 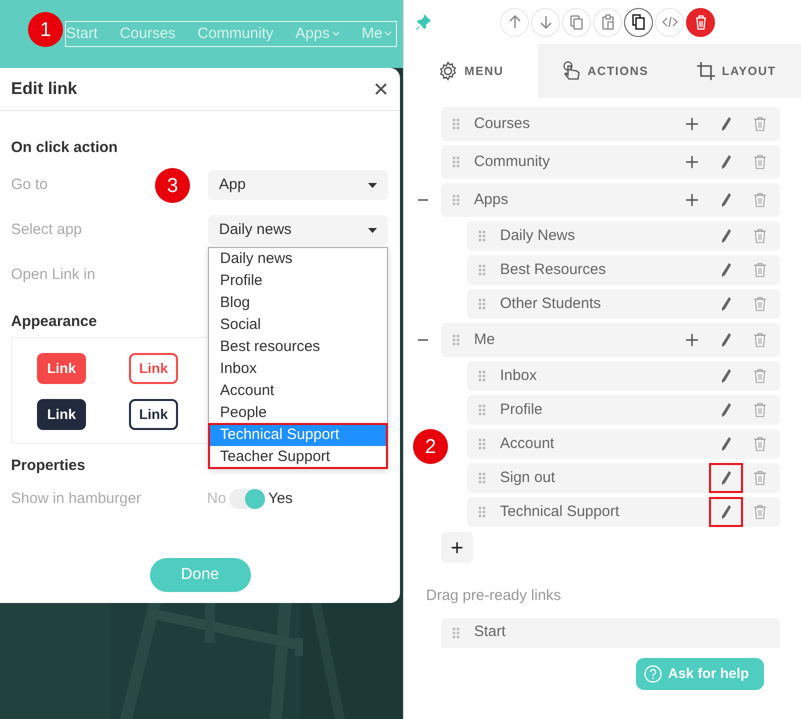 What do you see at coordinates (610, 340) in the screenshot?
I see `menu-item-row: Me` at bounding box center [610, 340].